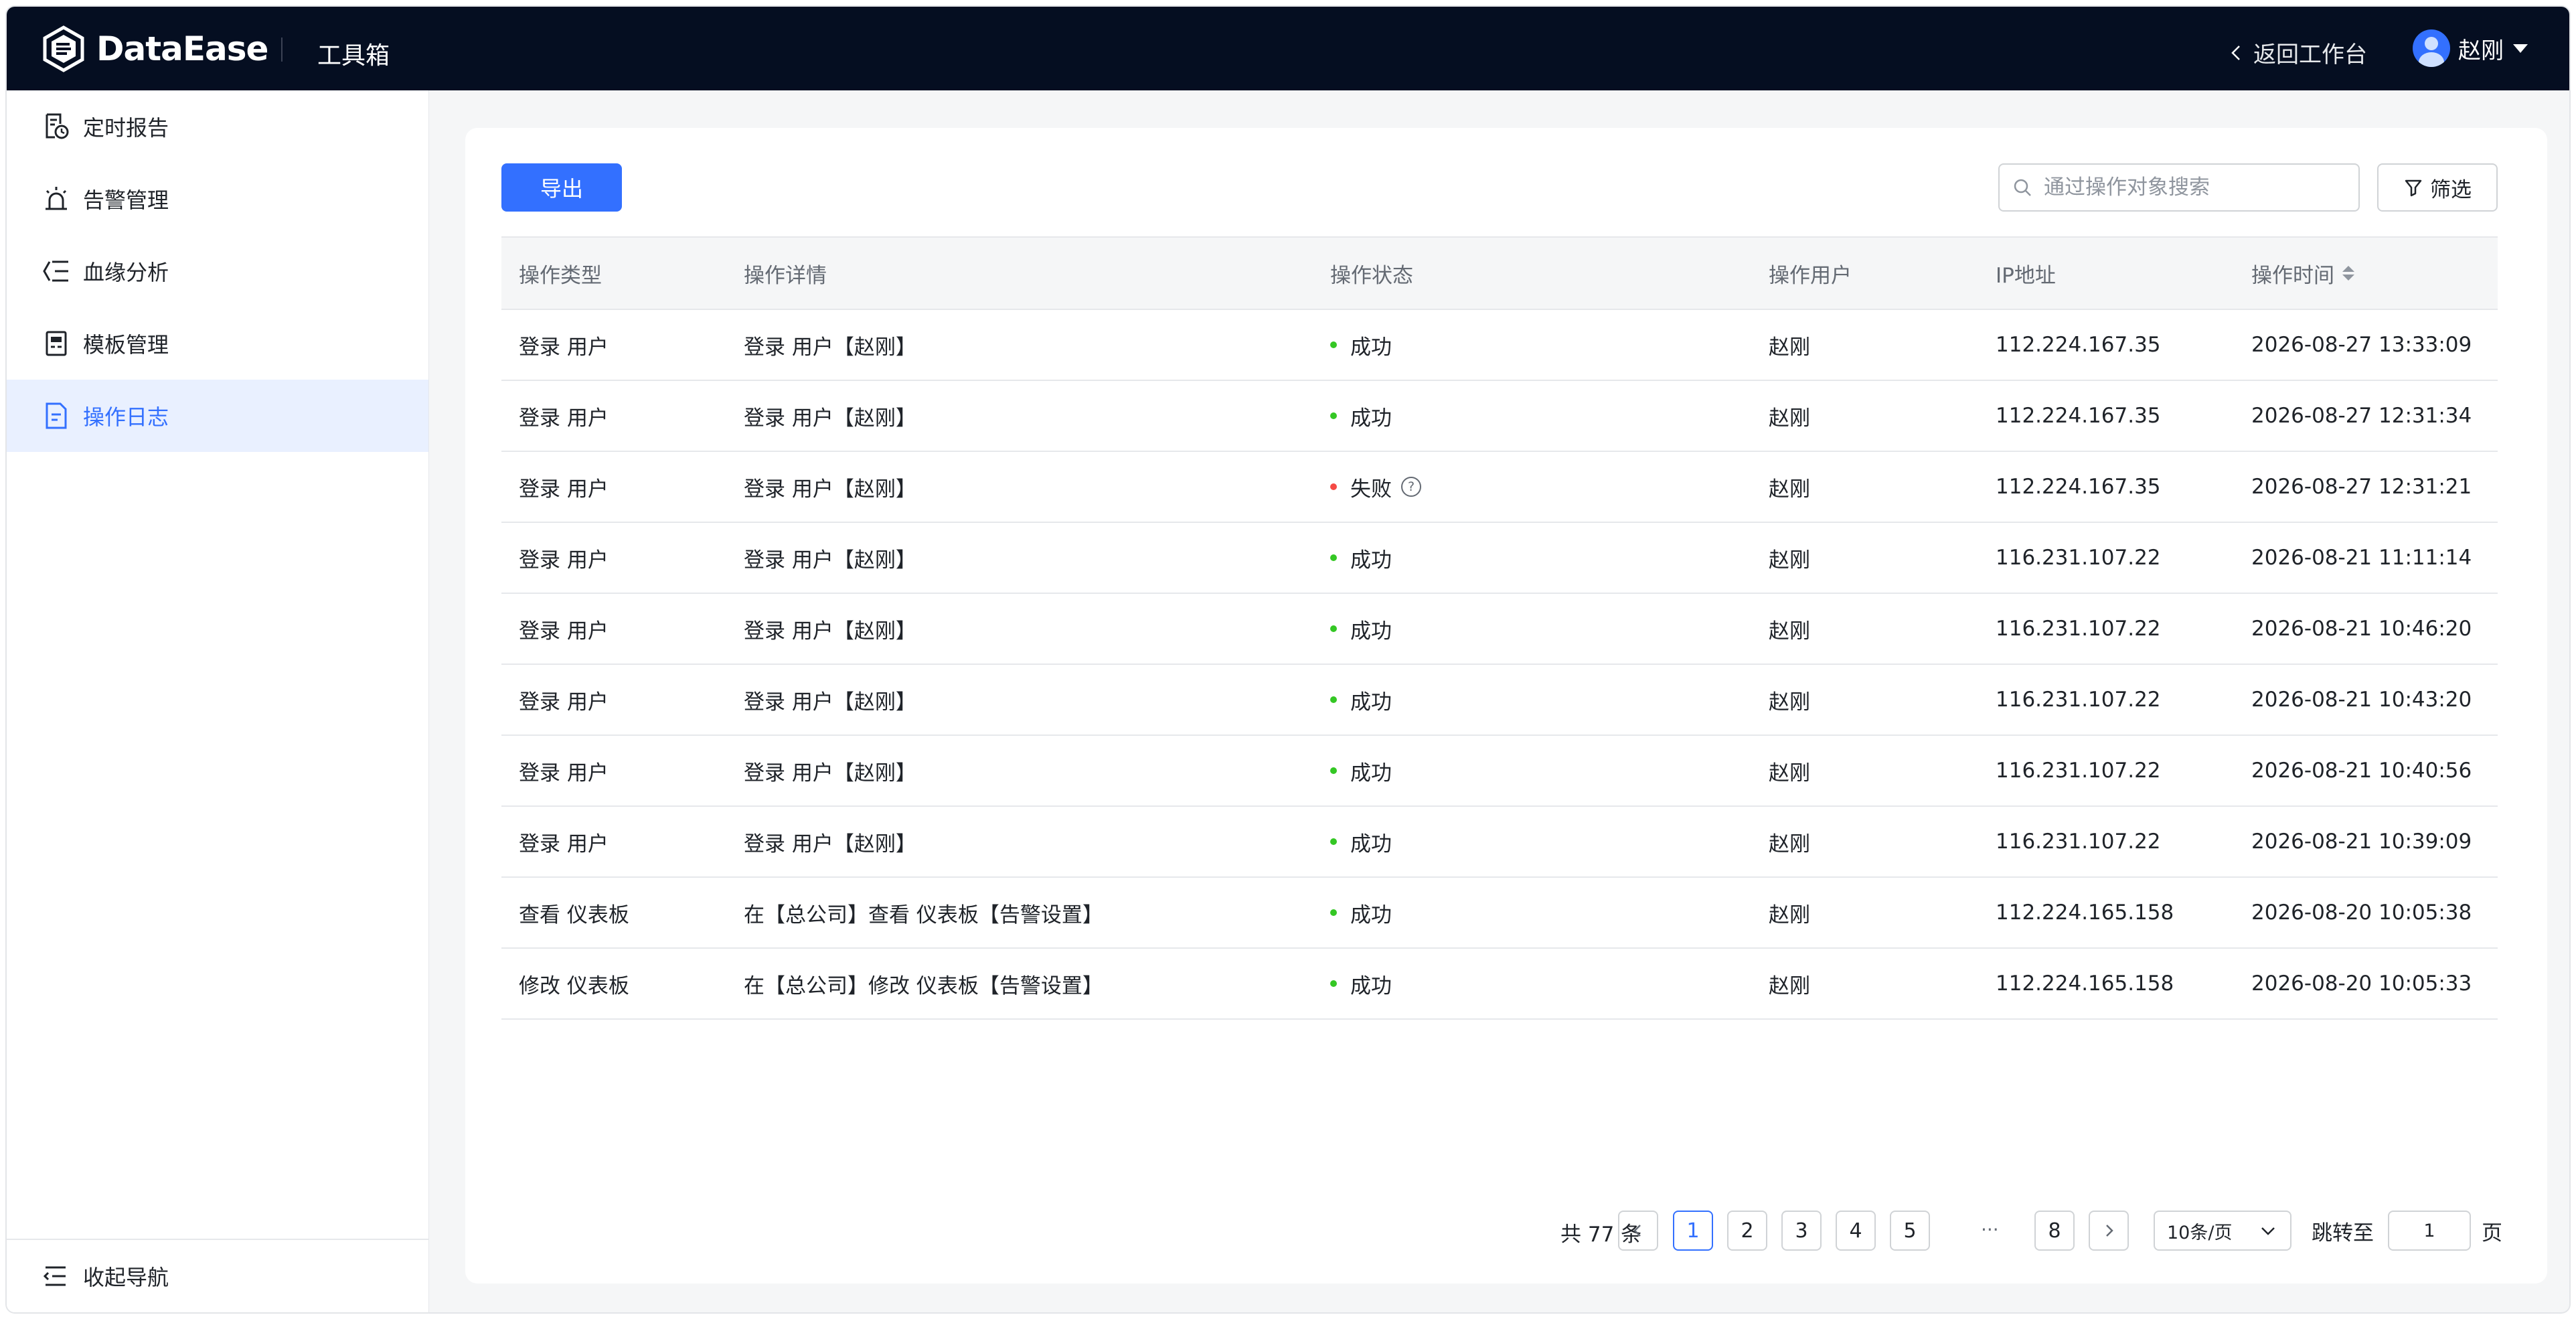 The width and height of the screenshot is (2576, 1319). What do you see at coordinates (2109, 1231) in the screenshot?
I see `next-page-button` at bounding box center [2109, 1231].